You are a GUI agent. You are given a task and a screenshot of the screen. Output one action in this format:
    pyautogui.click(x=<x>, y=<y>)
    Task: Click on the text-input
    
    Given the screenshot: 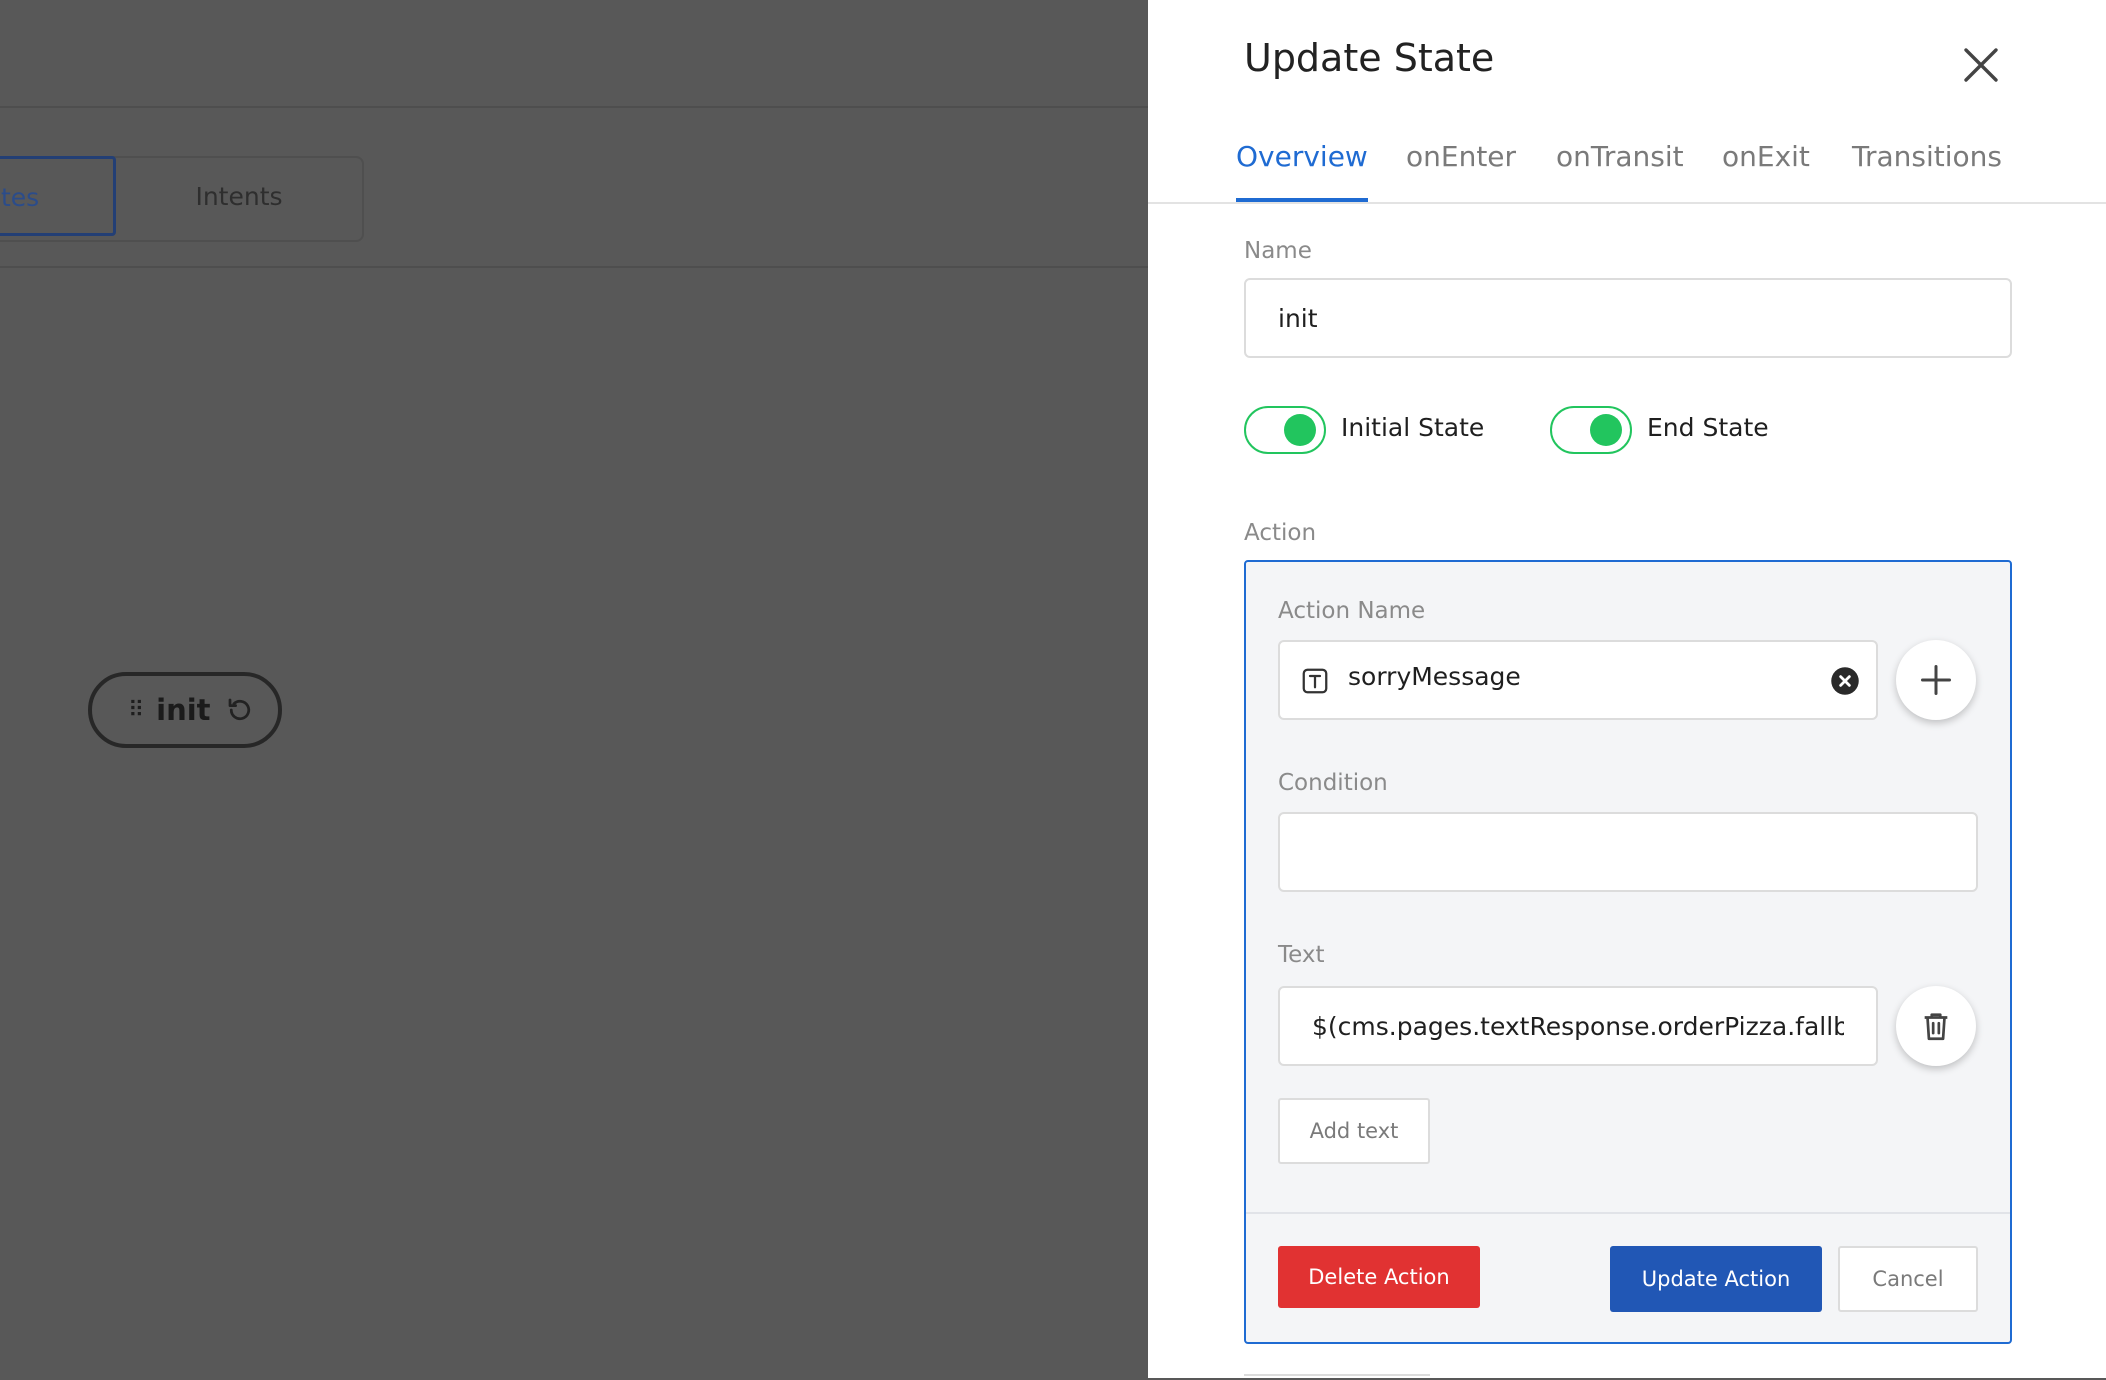 What is the action you would take?
    pyautogui.click(x=1578, y=1026)
    